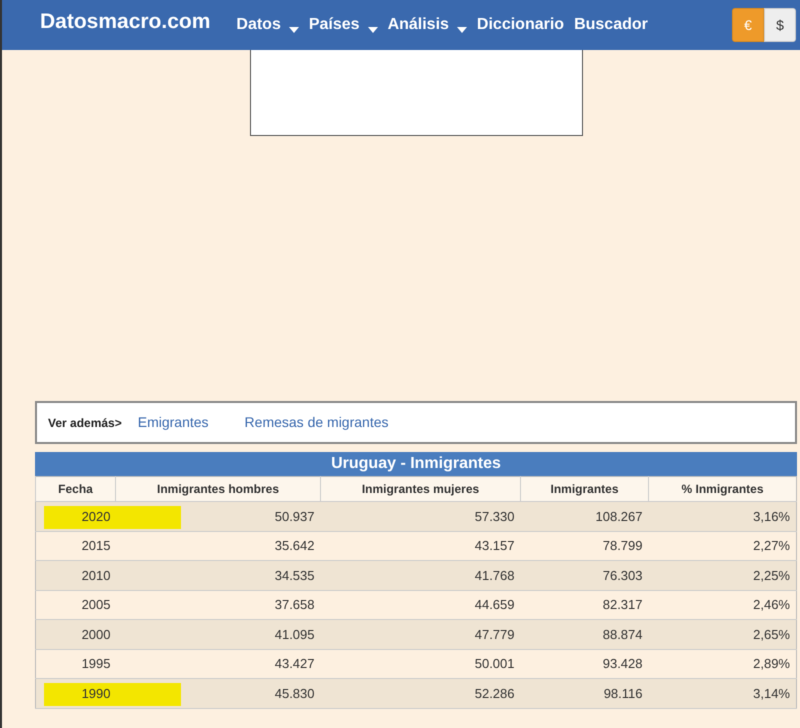  Describe the element at coordinates (584, 605) in the screenshot. I see `table-cell: 82.317` at that location.